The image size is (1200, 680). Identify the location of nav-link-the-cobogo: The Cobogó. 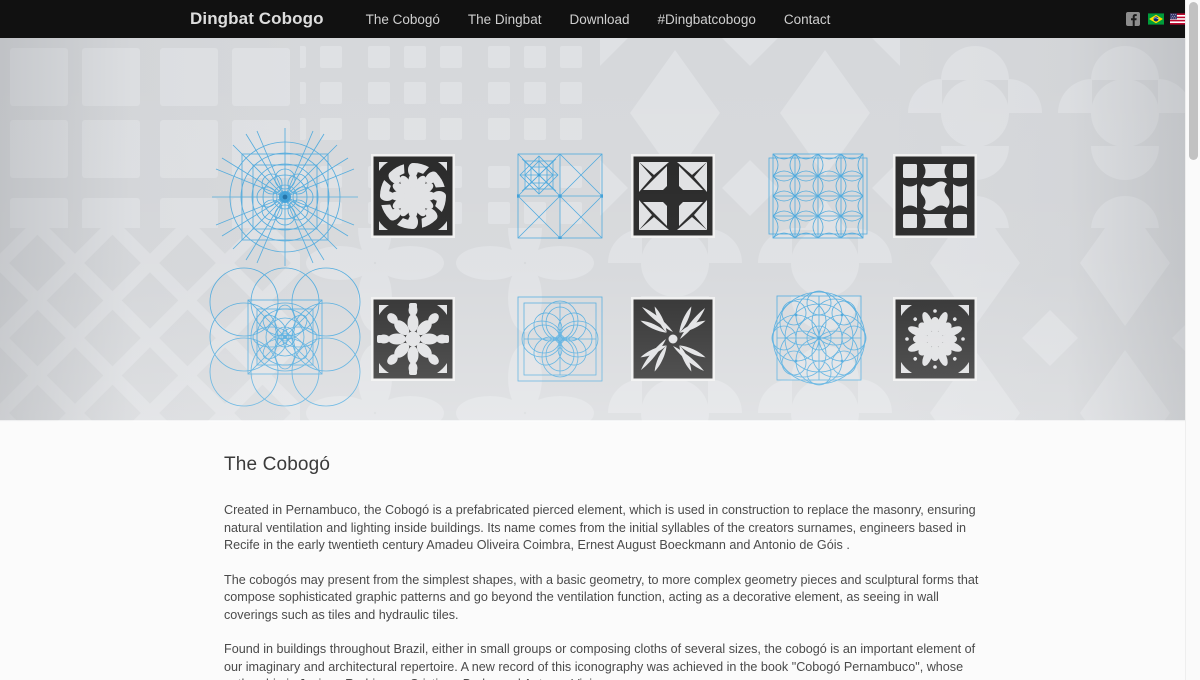
(403, 19).